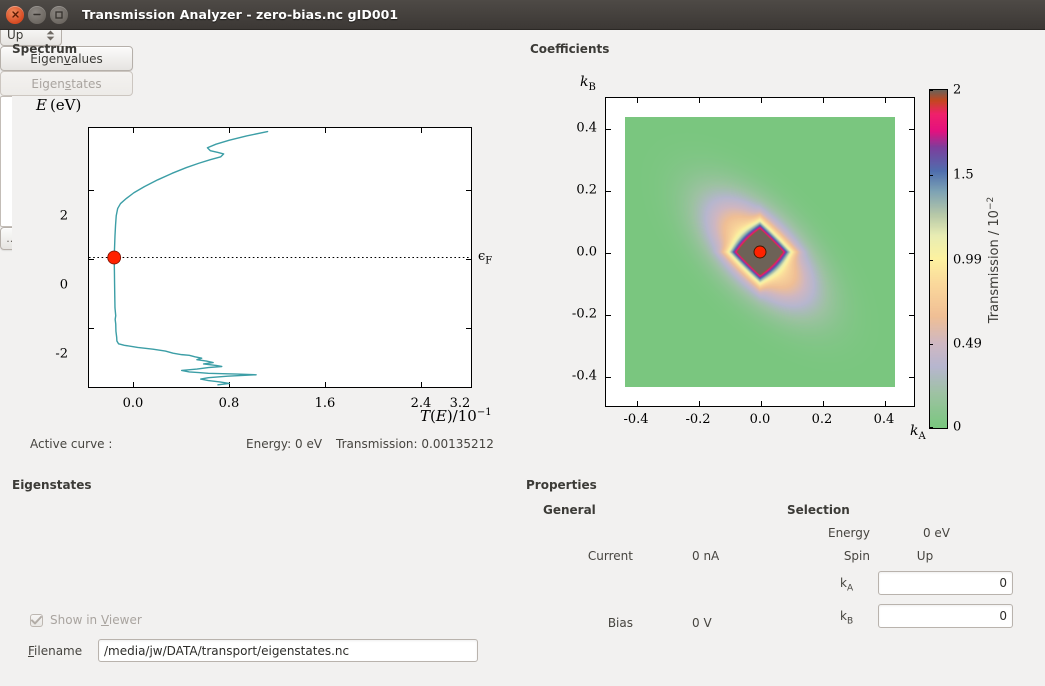 Image resolution: width=1045 pixels, height=686 pixels. I want to click on colorbar-tick-label: 1.5, so click(963, 175).